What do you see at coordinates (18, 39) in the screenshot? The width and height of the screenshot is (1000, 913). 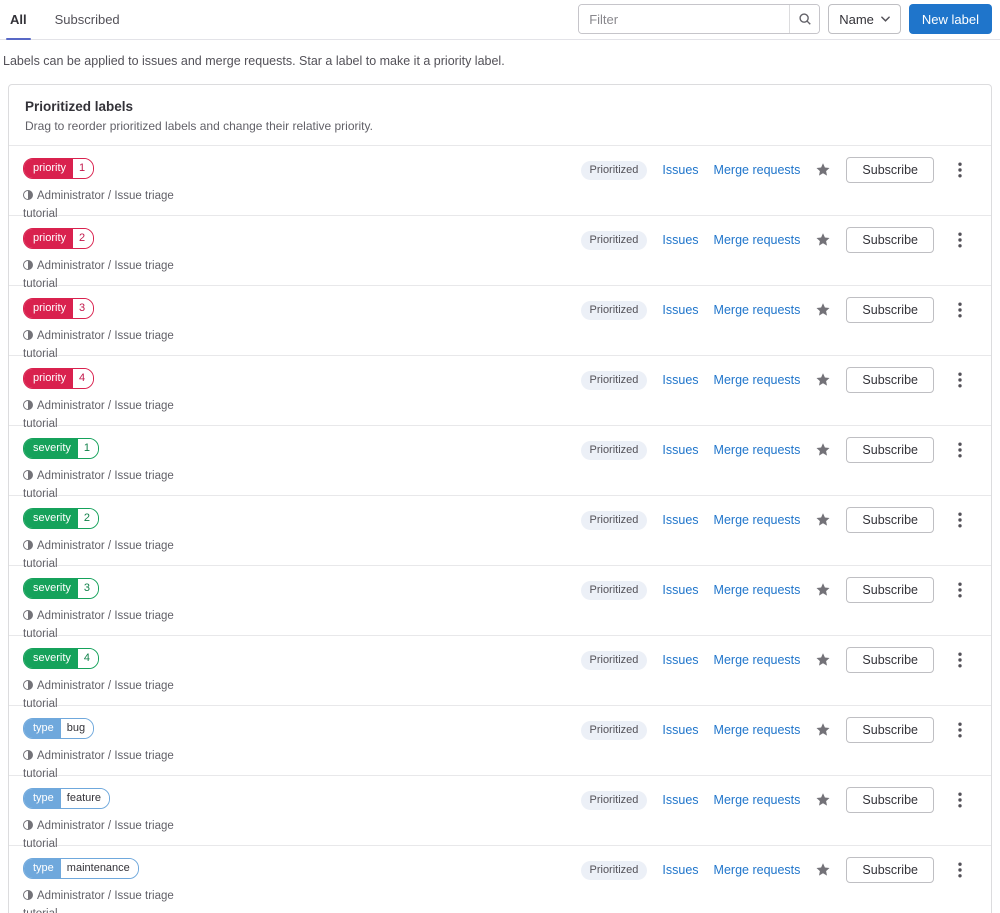 I see `active-tab-indicator` at bounding box center [18, 39].